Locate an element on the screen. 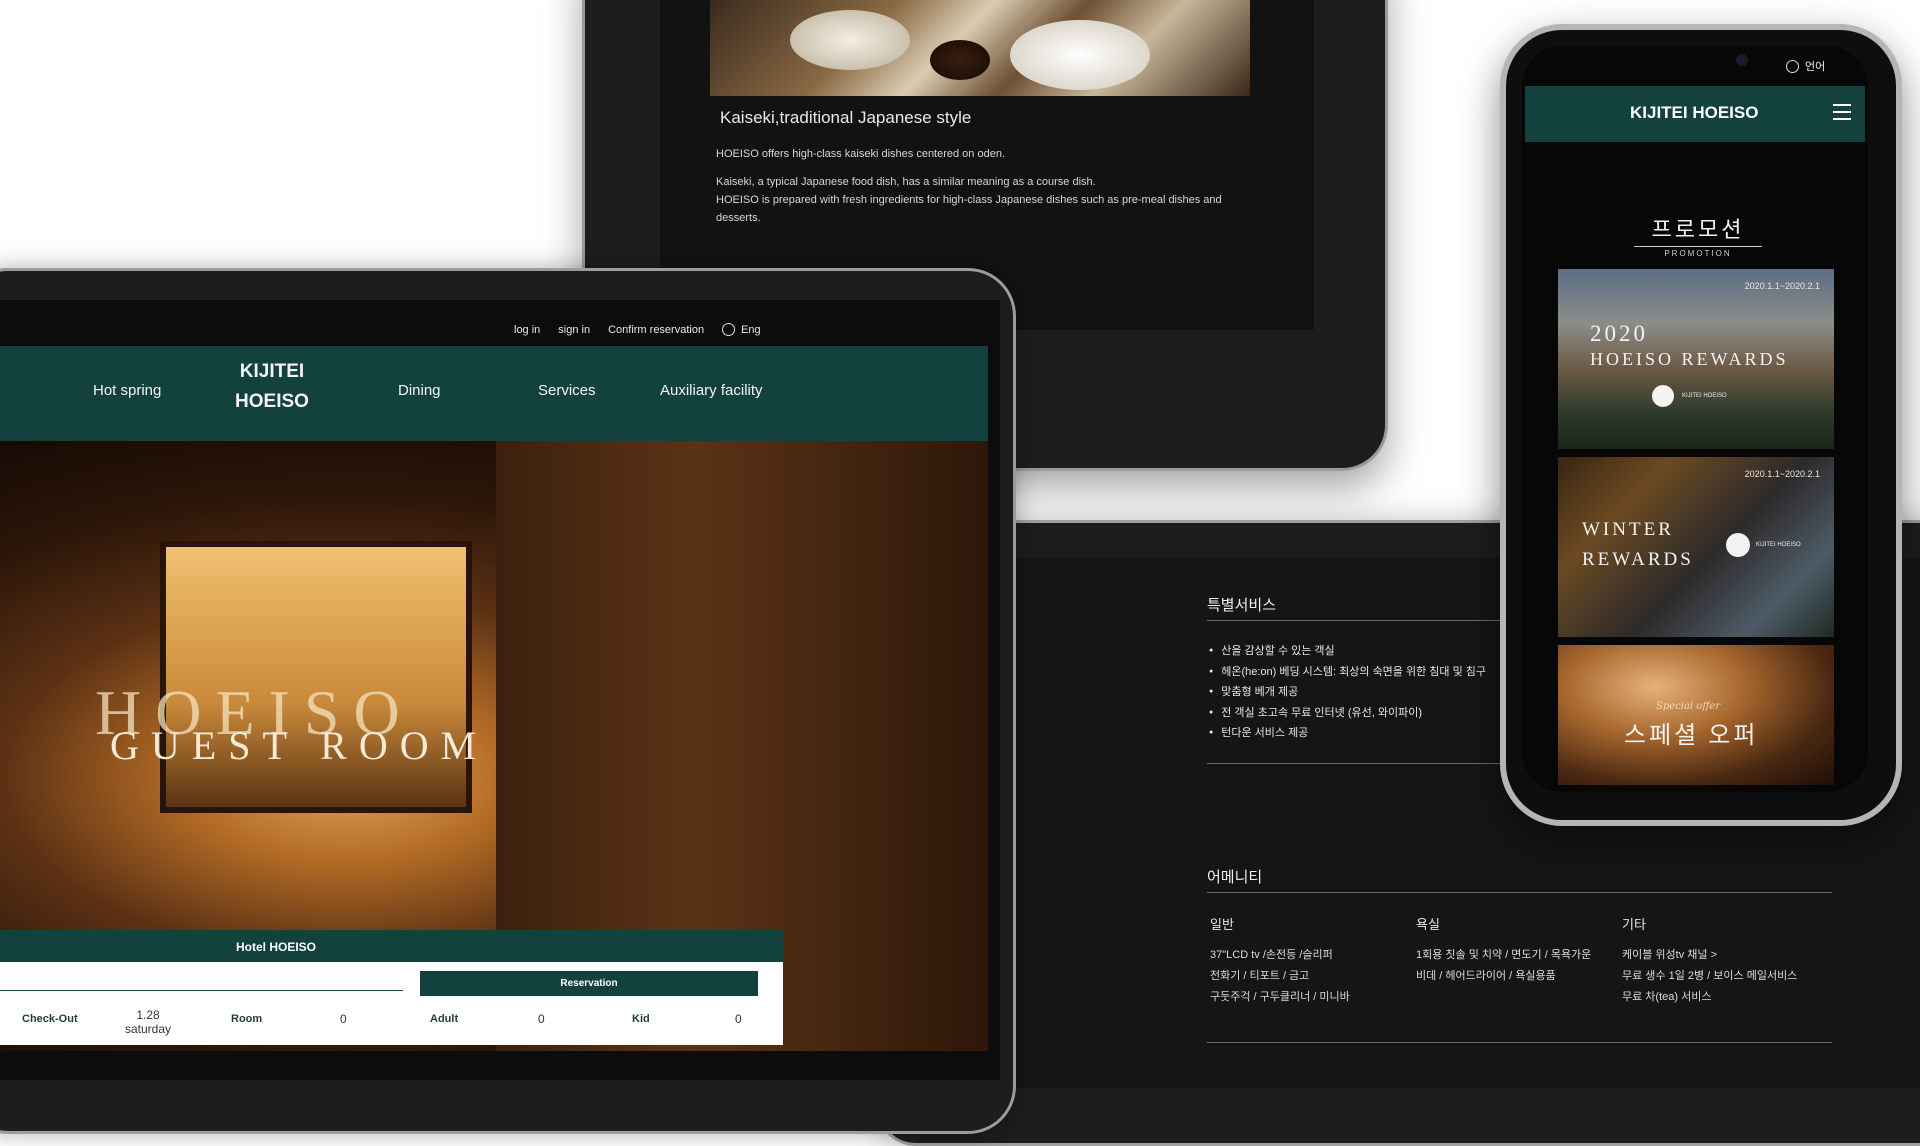 This screenshot has width=1920, height=1146. list-item: 헤온(he:on) 베딩 시스템: 최상의 숙면을 위한 침대 및 침구 is located at coordinates (1347, 672).